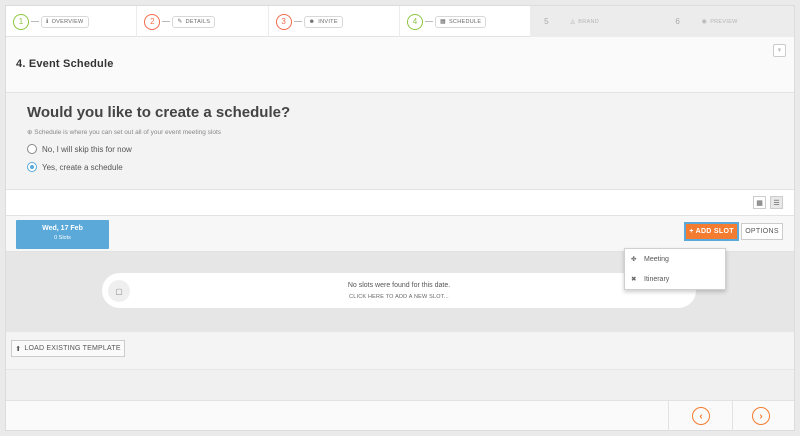  I want to click on question-heading: Would you like to create a schedule?, so click(159, 112).